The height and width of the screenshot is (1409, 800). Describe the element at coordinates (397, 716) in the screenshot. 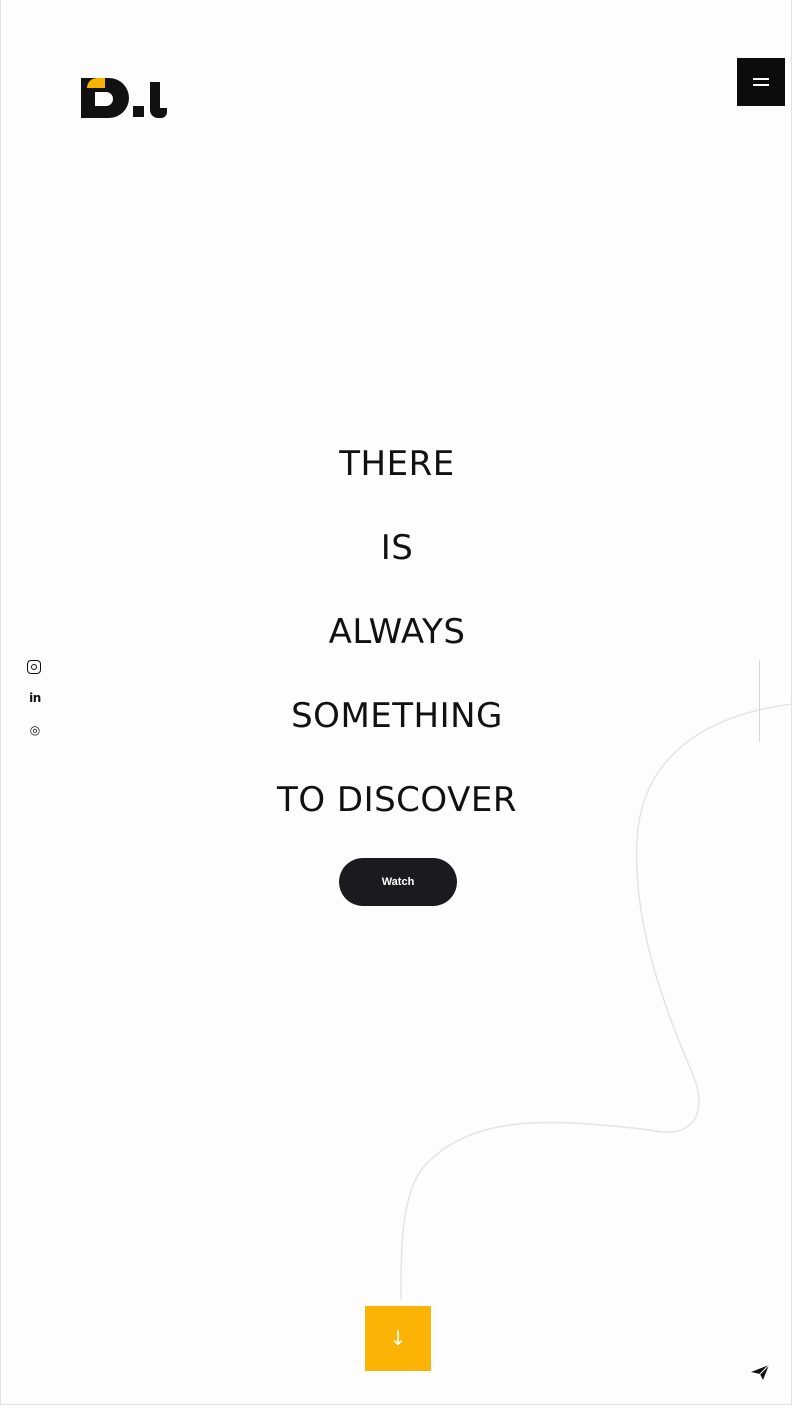

I see `hero-line-4: SOMETHING` at that location.